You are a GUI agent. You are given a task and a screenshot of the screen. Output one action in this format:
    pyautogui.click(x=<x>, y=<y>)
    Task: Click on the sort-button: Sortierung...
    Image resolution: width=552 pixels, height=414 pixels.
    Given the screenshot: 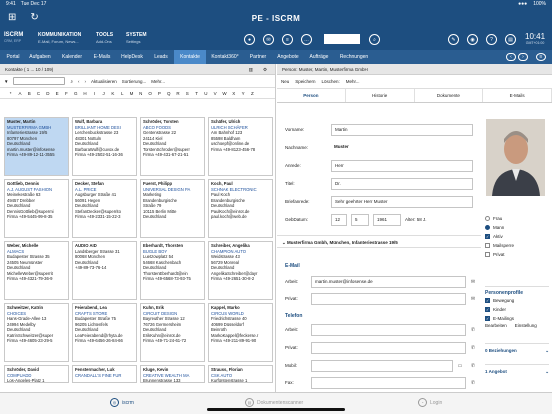 What is the action you would take?
    pyautogui.click(x=134, y=81)
    